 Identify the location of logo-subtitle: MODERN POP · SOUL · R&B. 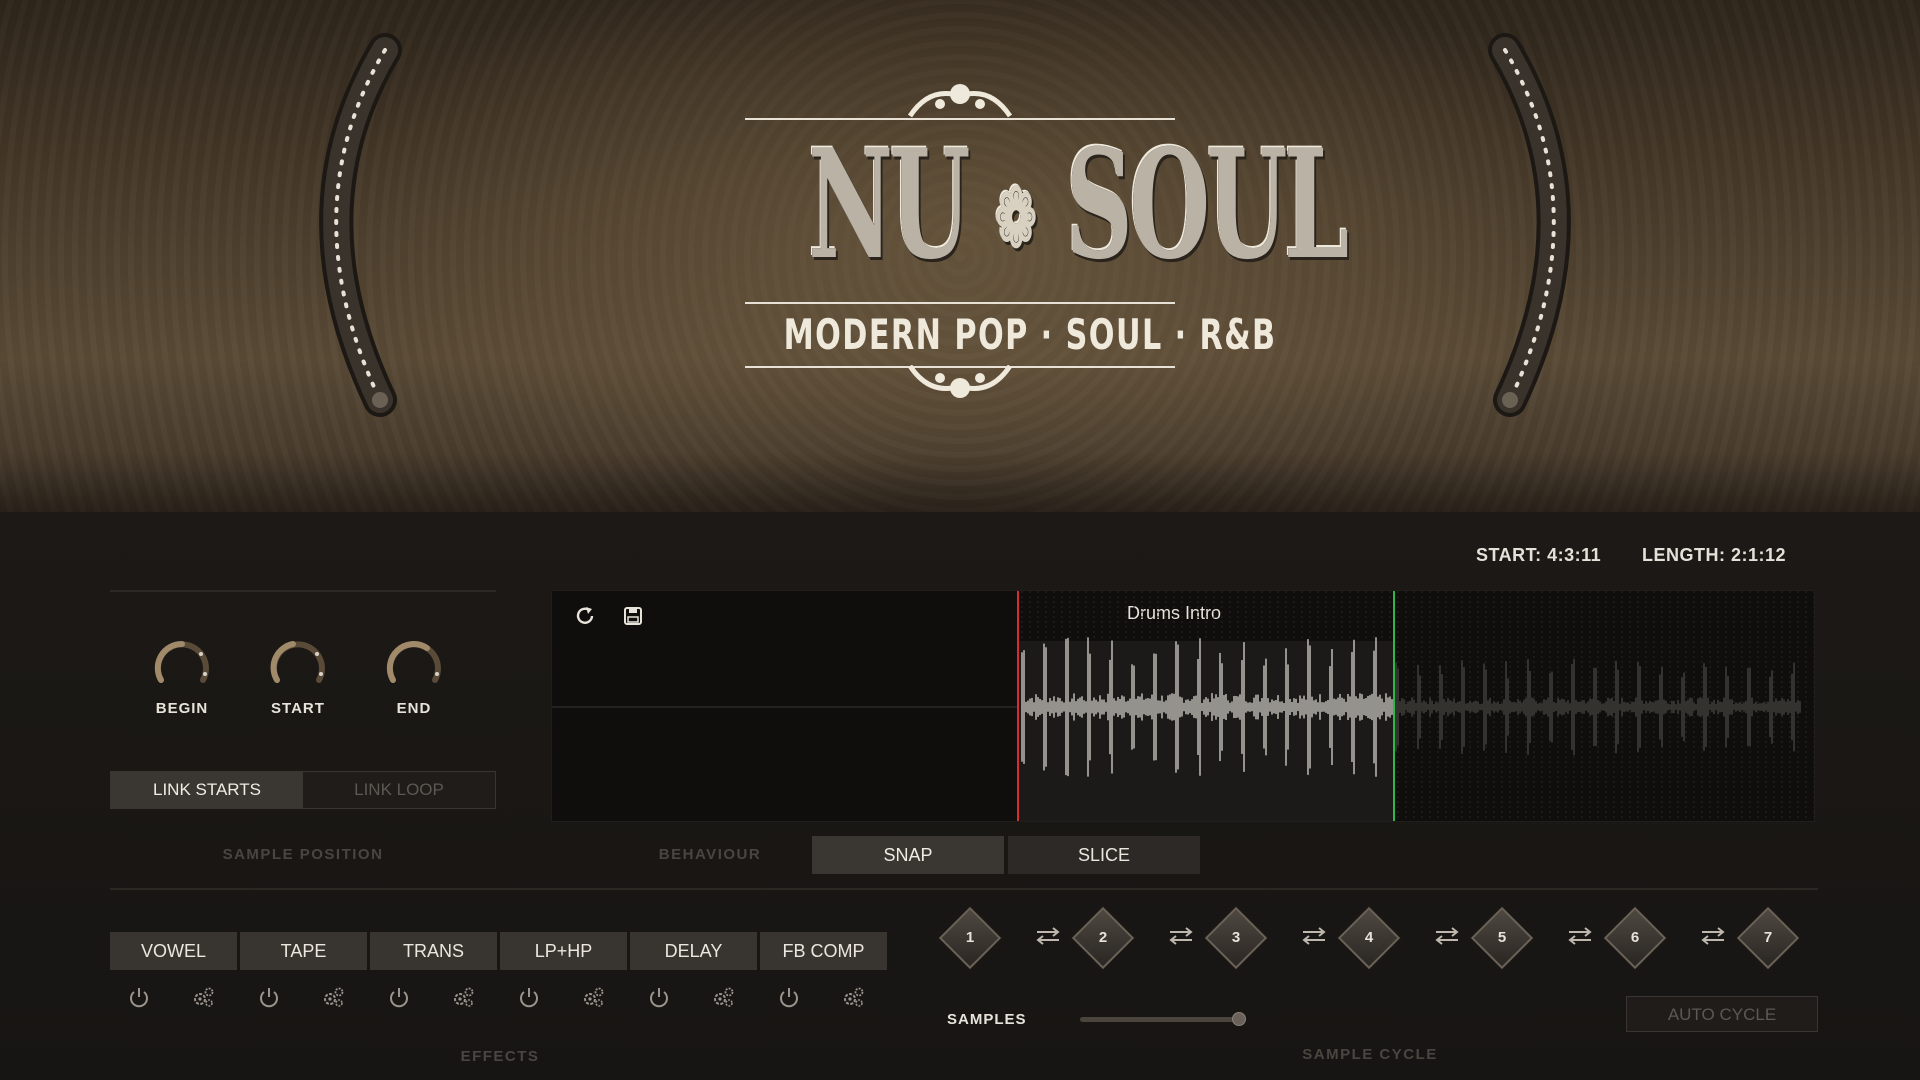
(1030, 334).